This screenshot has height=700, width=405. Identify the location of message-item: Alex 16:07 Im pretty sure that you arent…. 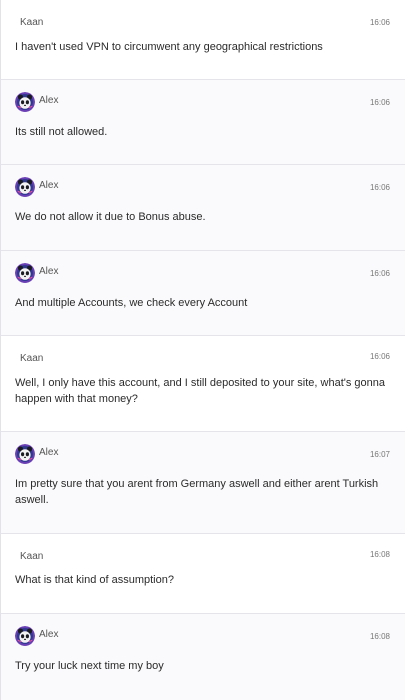
(203, 483).